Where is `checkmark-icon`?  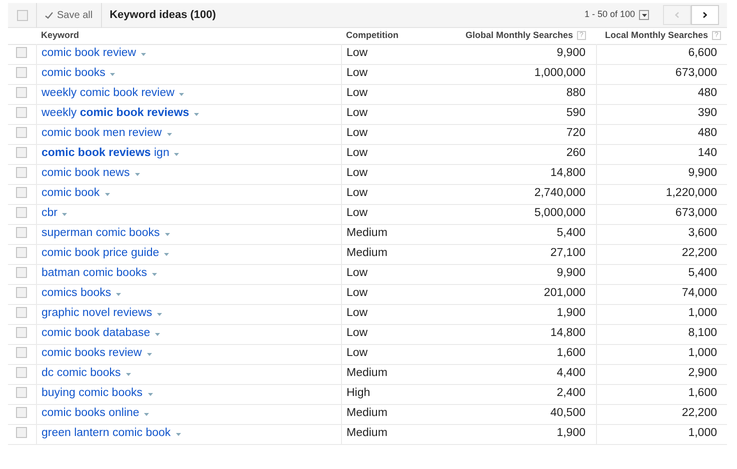 checkmark-icon is located at coordinates (49, 15).